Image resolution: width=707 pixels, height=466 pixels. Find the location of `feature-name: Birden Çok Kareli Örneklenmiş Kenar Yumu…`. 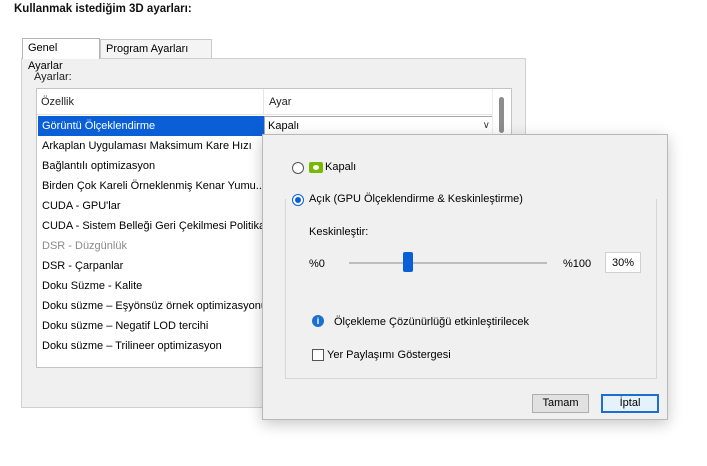

feature-name: Birden Çok Kareli Örneklenmiş Kenar Yumu… is located at coordinates (152, 186).